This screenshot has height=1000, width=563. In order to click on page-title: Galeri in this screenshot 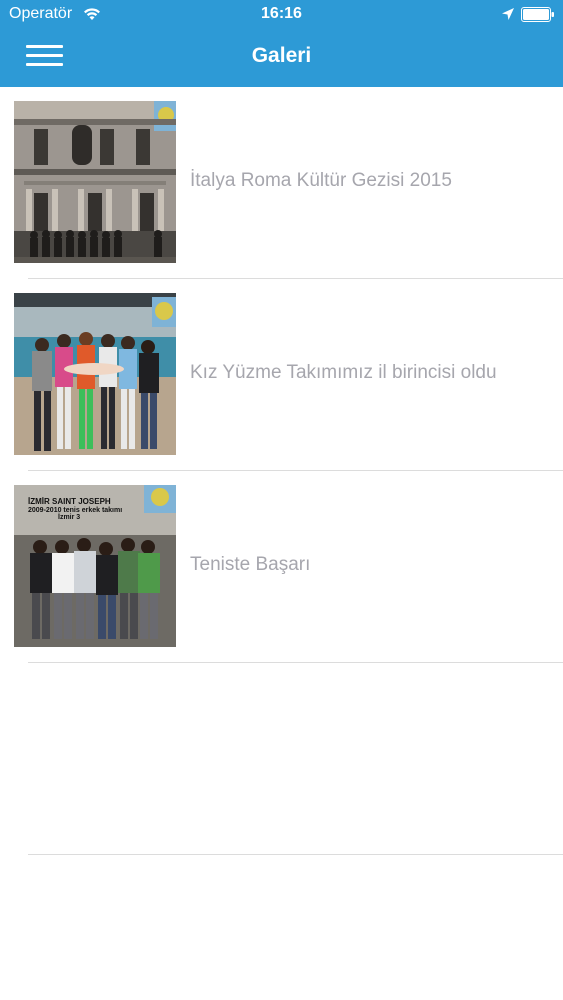, I will do `click(281, 55)`.